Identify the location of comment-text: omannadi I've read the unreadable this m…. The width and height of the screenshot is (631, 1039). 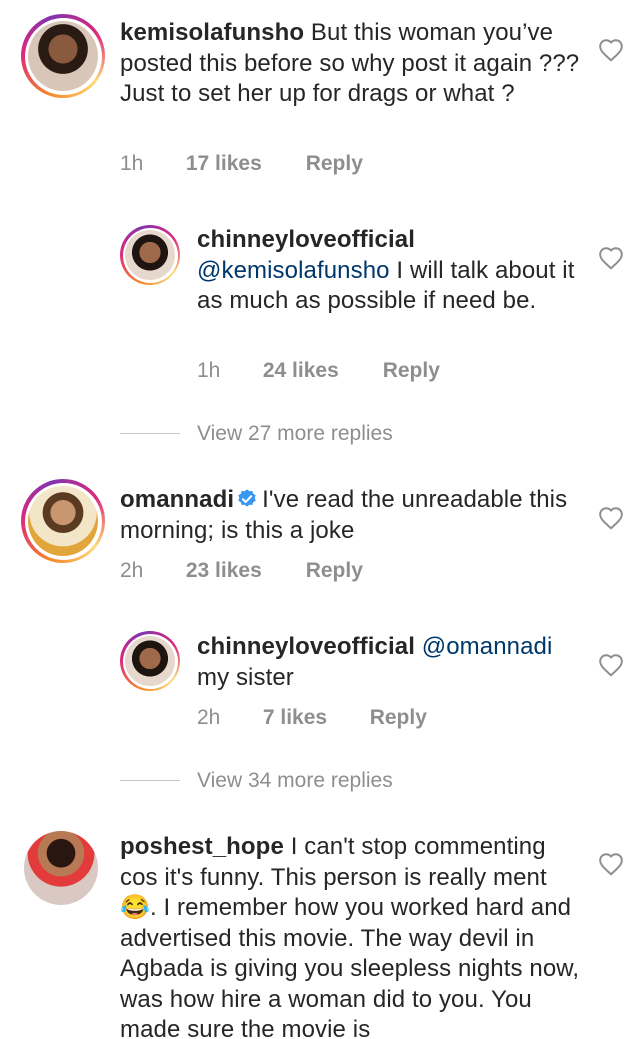
(350, 515).